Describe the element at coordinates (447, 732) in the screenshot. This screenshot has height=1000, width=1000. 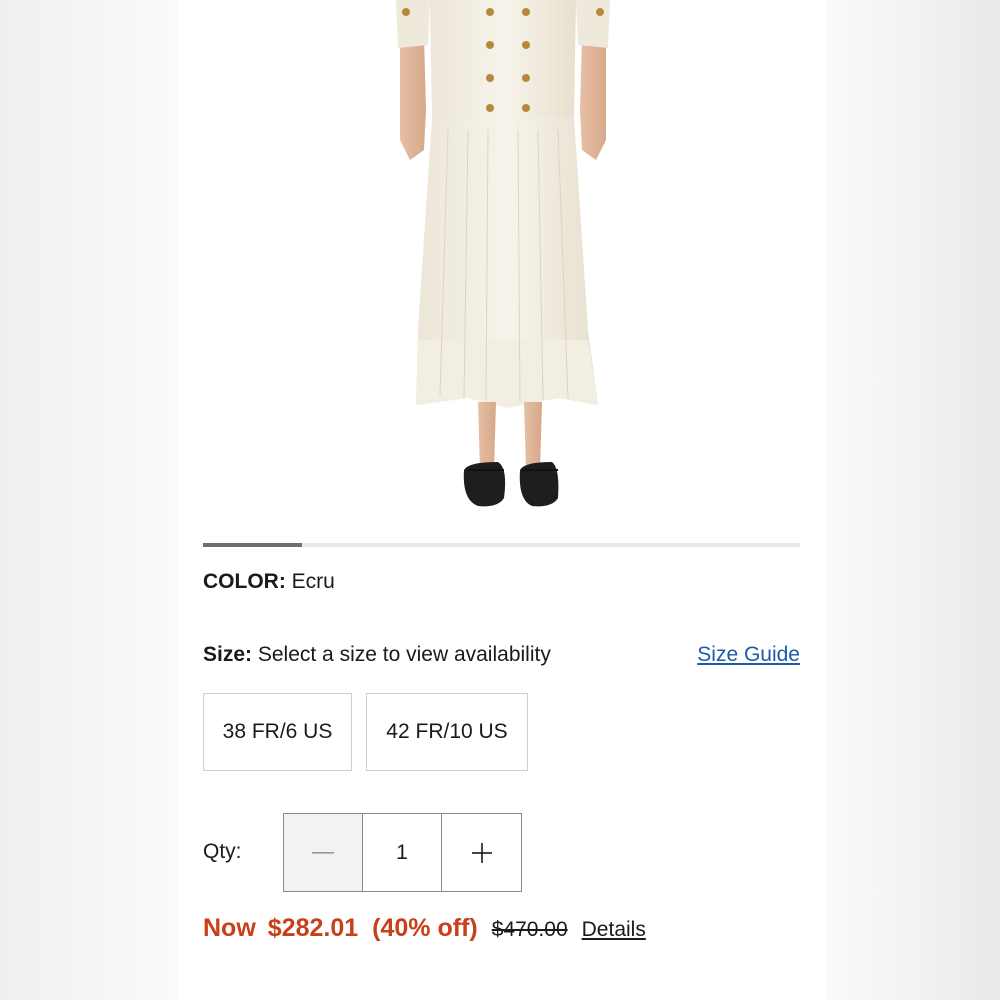
I see `size-option-42fr: 42 FR/10 US` at that location.